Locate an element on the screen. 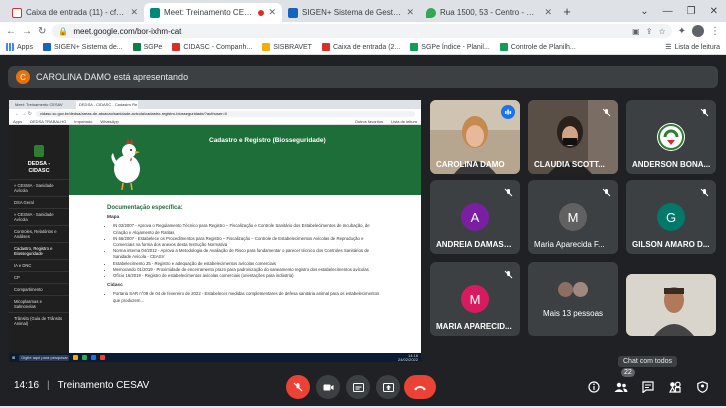  back-icon: ← is located at coordinates (11, 31).